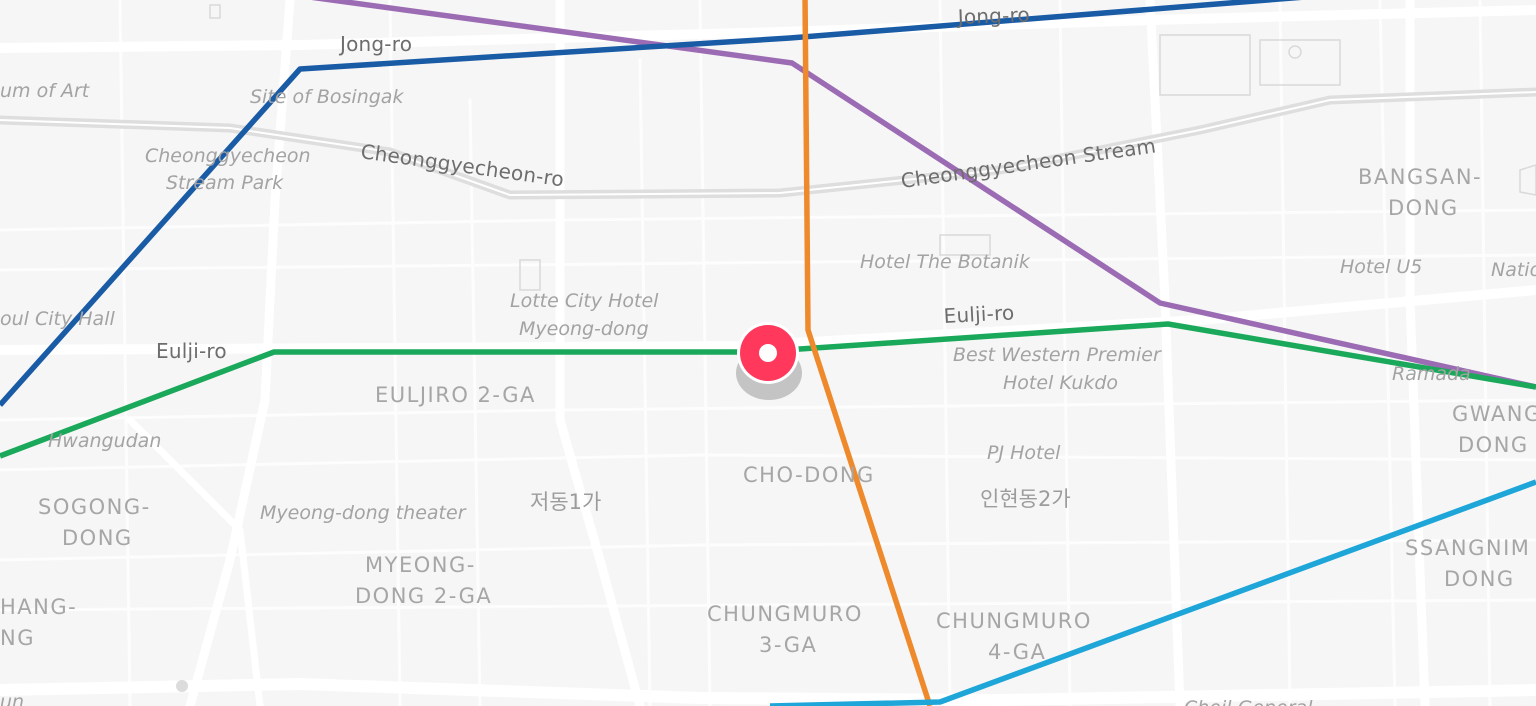 The height and width of the screenshot is (706, 1536). What do you see at coordinates (1479, 579) in the screenshot?
I see `area-label-ssangnim-dong: DONG` at bounding box center [1479, 579].